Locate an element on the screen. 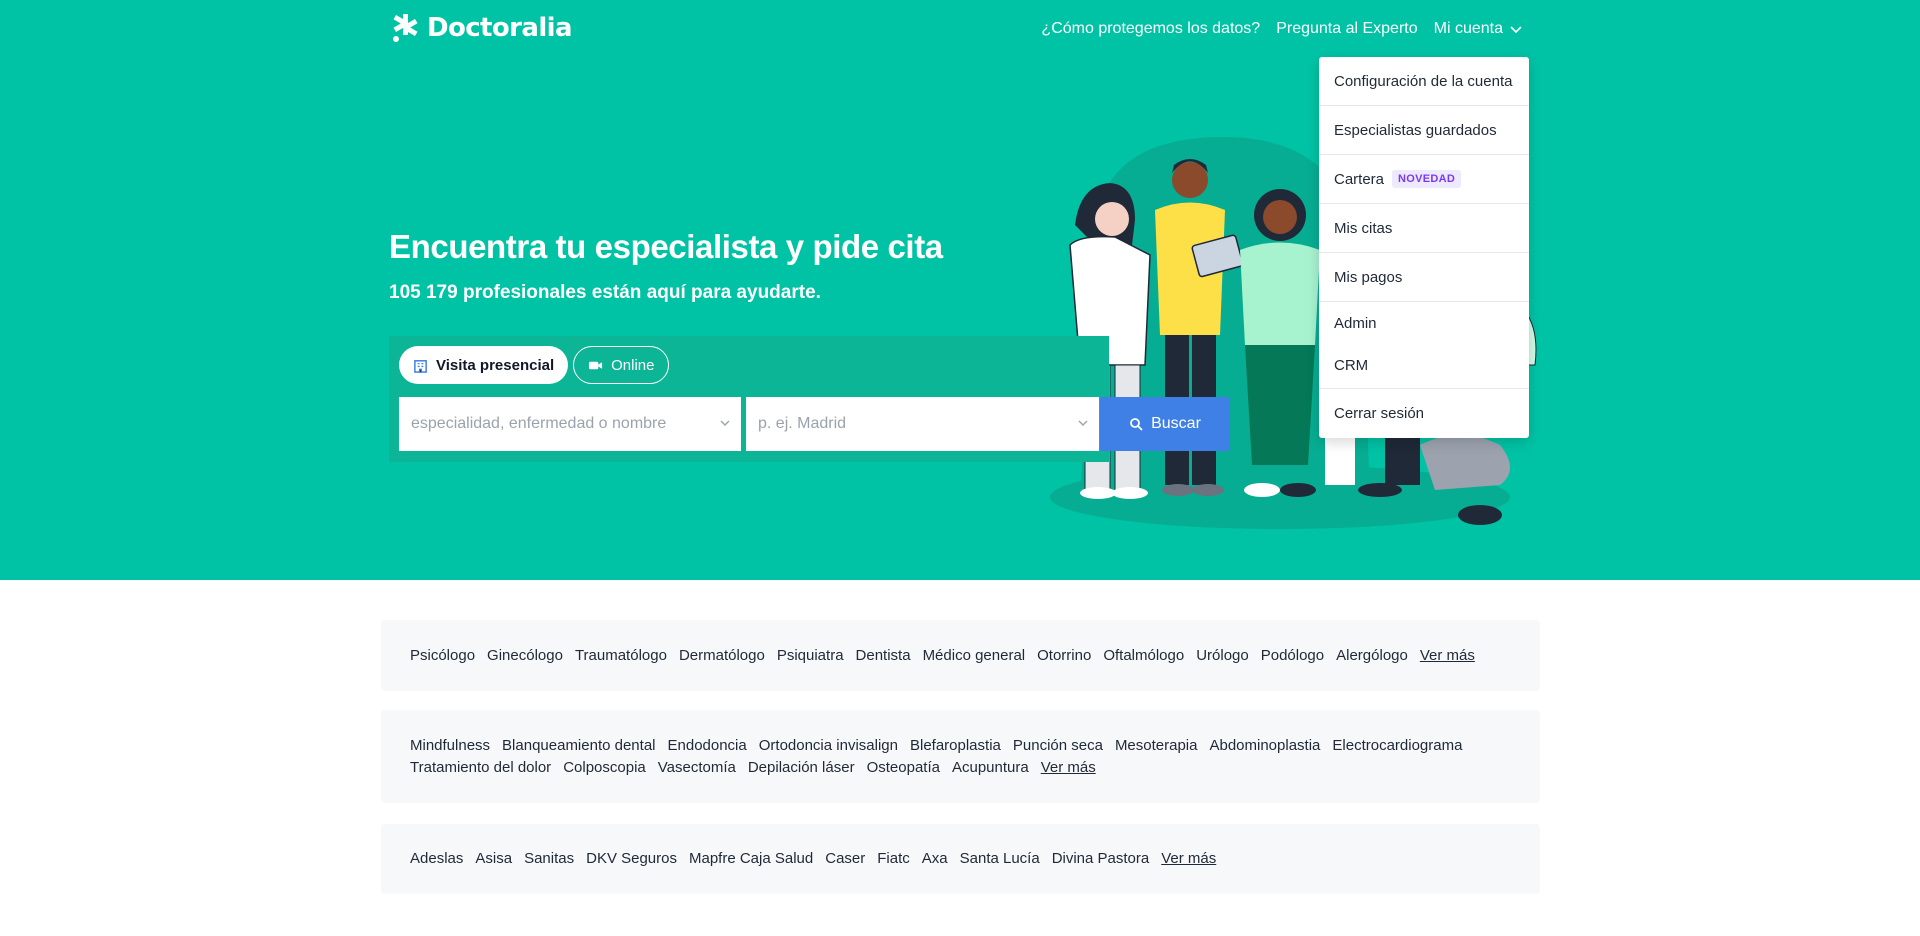  menu-item-label: Configuración de la cuenta is located at coordinates (1423, 81).